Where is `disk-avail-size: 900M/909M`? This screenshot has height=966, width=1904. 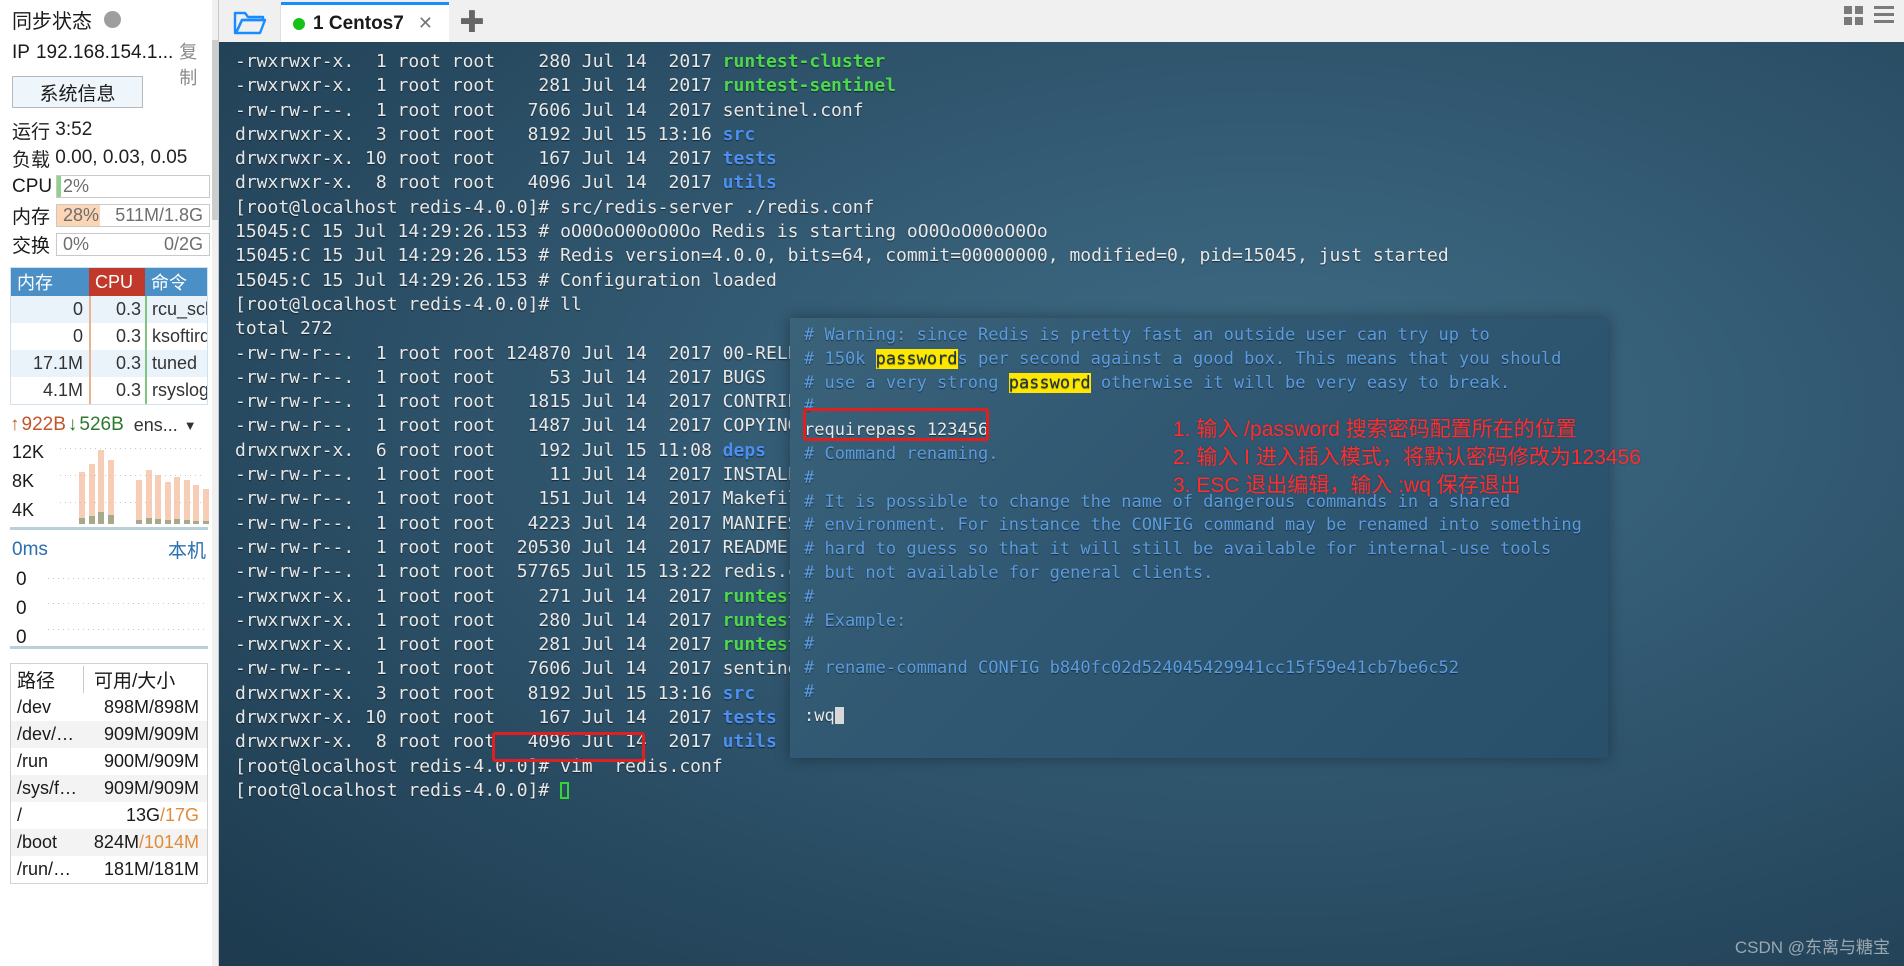 disk-avail-size: 900M/909M is located at coordinates (151, 761).